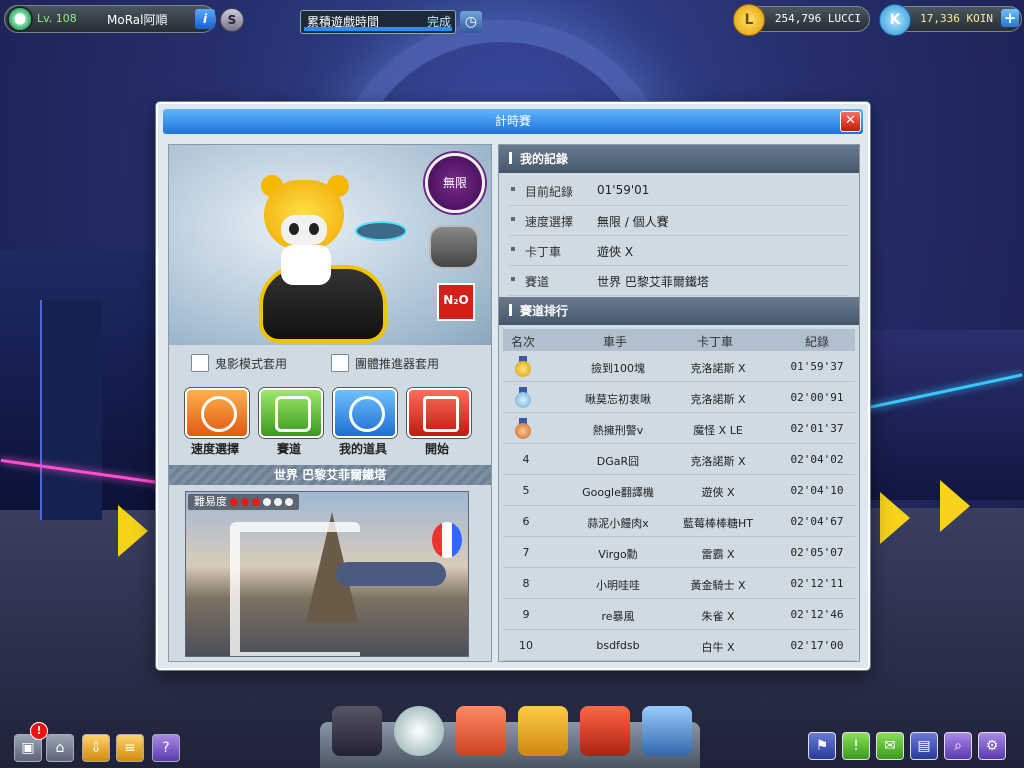  What do you see at coordinates (471, 22) in the screenshot?
I see `clock-icon: ◷` at bounding box center [471, 22].